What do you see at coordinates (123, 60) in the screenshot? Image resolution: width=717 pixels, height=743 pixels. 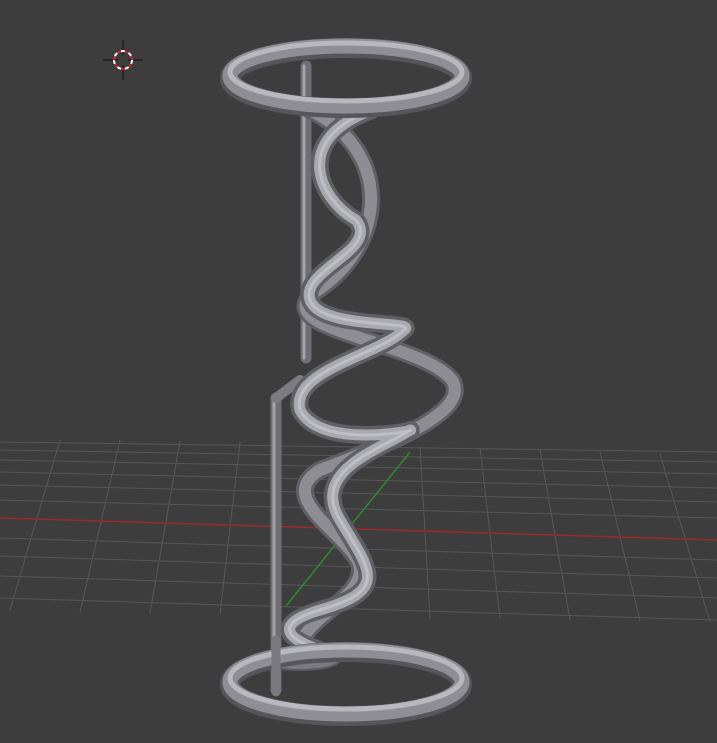 I see `3d-cursor-icon` at bounding box center [123, 60].